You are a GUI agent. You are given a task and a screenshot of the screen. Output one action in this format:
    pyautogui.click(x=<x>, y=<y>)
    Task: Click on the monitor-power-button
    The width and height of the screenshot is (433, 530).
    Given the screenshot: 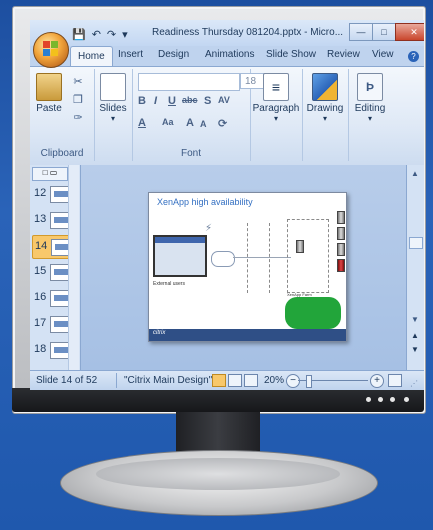 What is the action you would take?
    pyautogui.click(x=406, y=399)
    